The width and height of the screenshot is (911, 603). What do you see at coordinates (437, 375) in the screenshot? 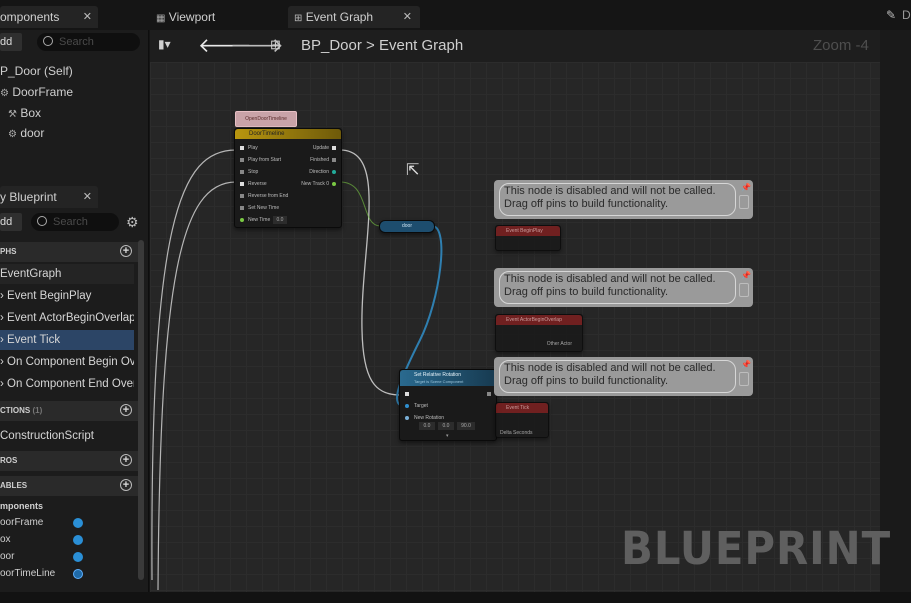
I see `node-title: Set Relative Rotation` at bounding box center [437, 375].